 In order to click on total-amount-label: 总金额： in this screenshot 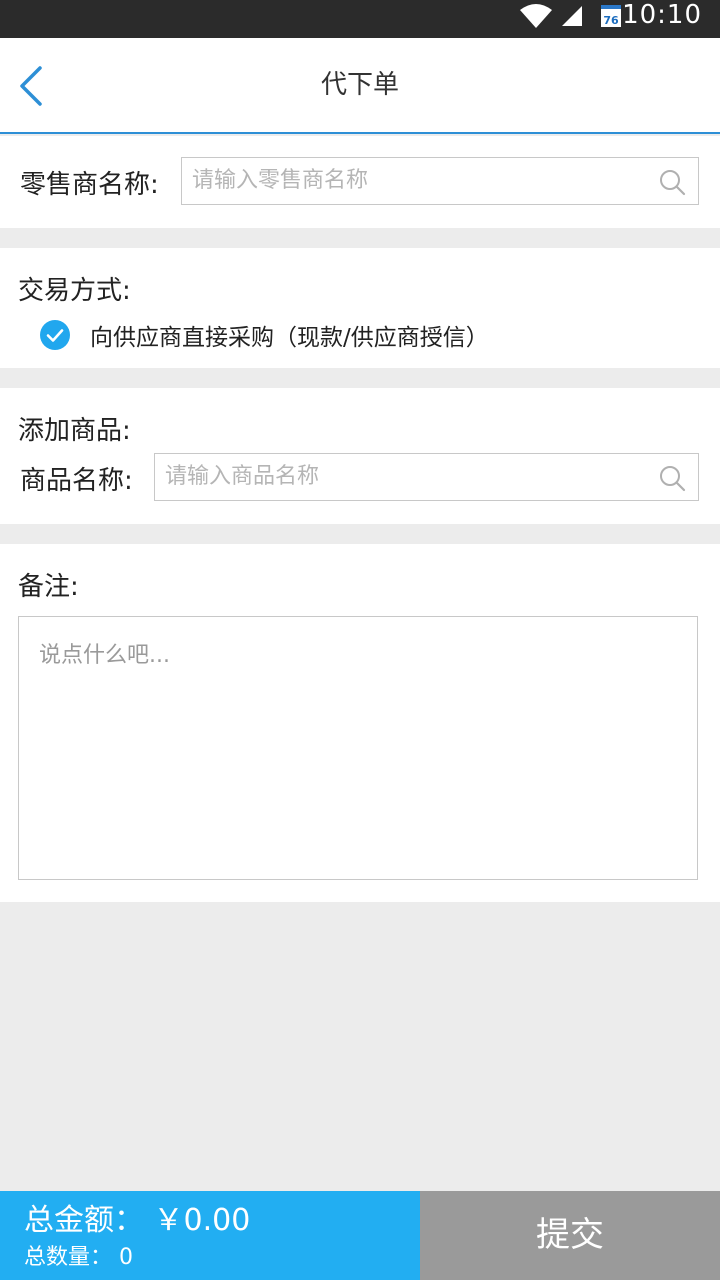, I will do `click(84, 1220)`.